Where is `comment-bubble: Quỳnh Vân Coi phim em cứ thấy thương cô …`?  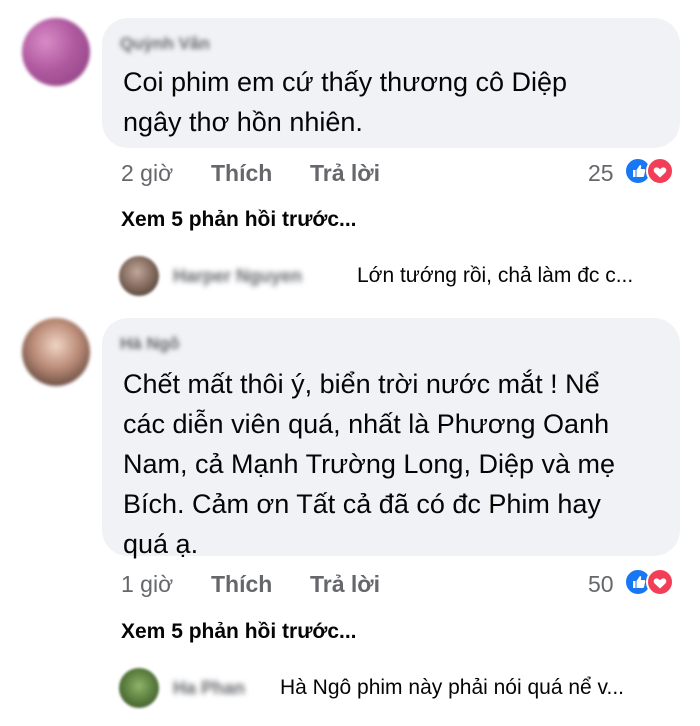 comment-bubble: Quỳnh Vân Coi phim em cứ thấy thương cô … is located at coordinates (391, 83).